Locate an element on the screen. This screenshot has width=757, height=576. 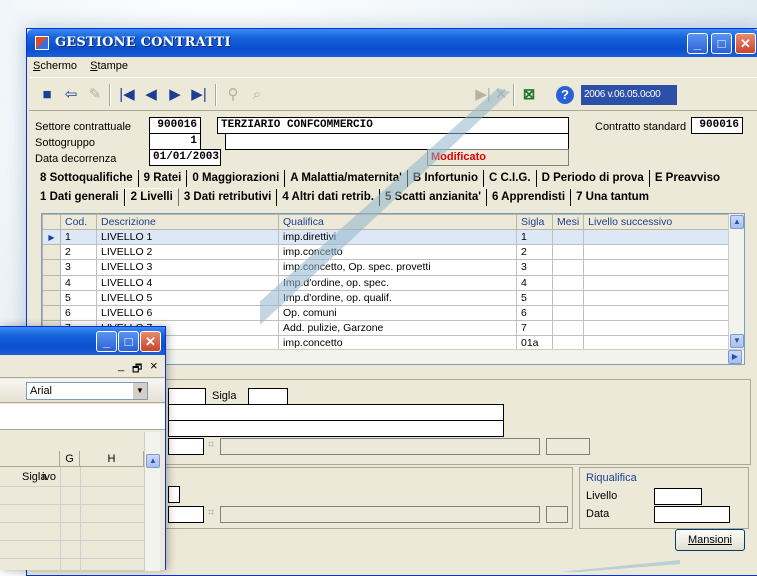
cell-sigla: 1 is located at coordinates (534, 237).